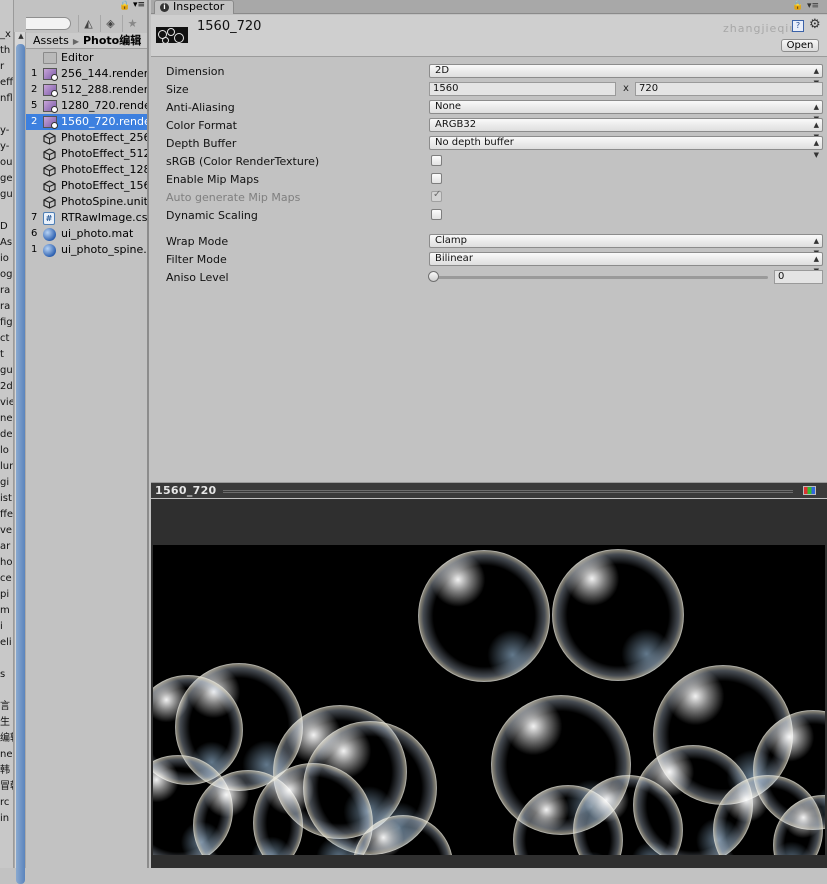 The image size is (827, 884). What do you see at coordinates (86, 154) in the screenshot?
I see `file-list-item: PhotoEffect_512` at bounding box center [86, 154].